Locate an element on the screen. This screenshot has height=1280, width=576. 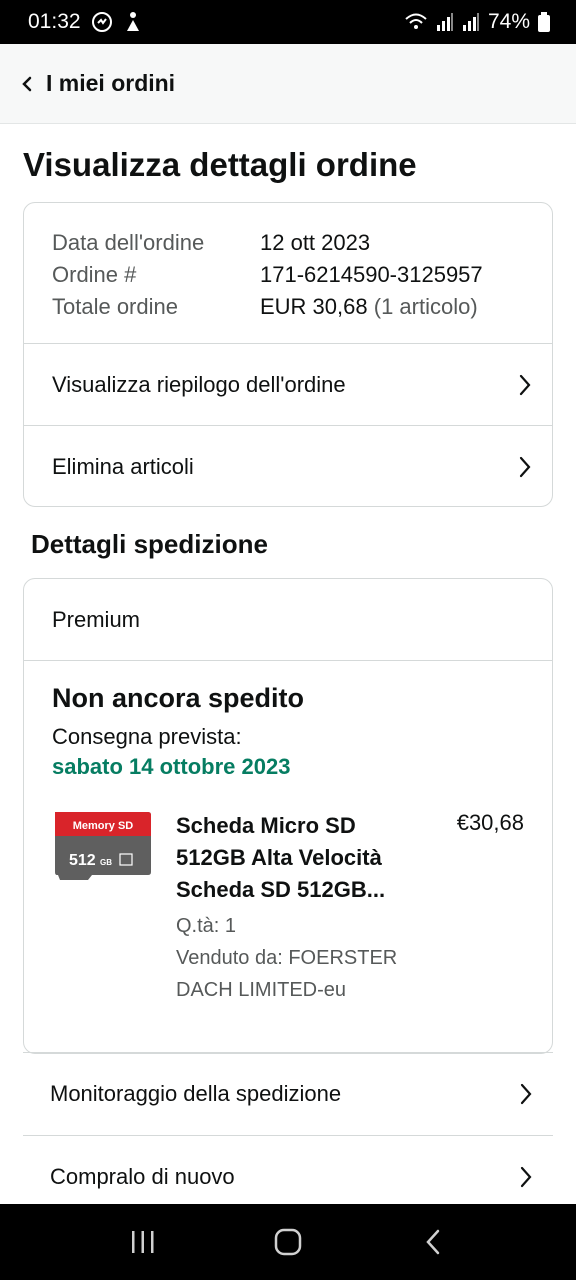
order-number-value: 171-6214590-3125957 is located at coordinates (371, 274).